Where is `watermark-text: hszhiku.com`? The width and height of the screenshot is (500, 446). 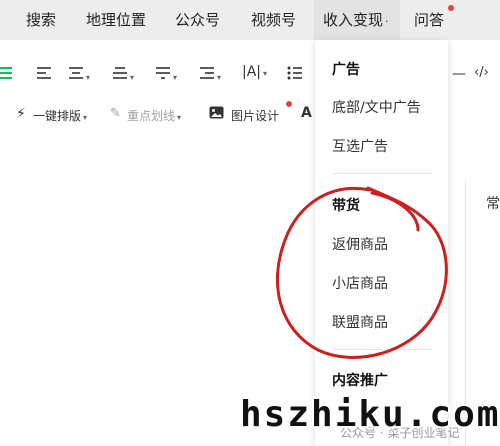
watermark-text: hszhiku.com is located at coordinates (370, 414).